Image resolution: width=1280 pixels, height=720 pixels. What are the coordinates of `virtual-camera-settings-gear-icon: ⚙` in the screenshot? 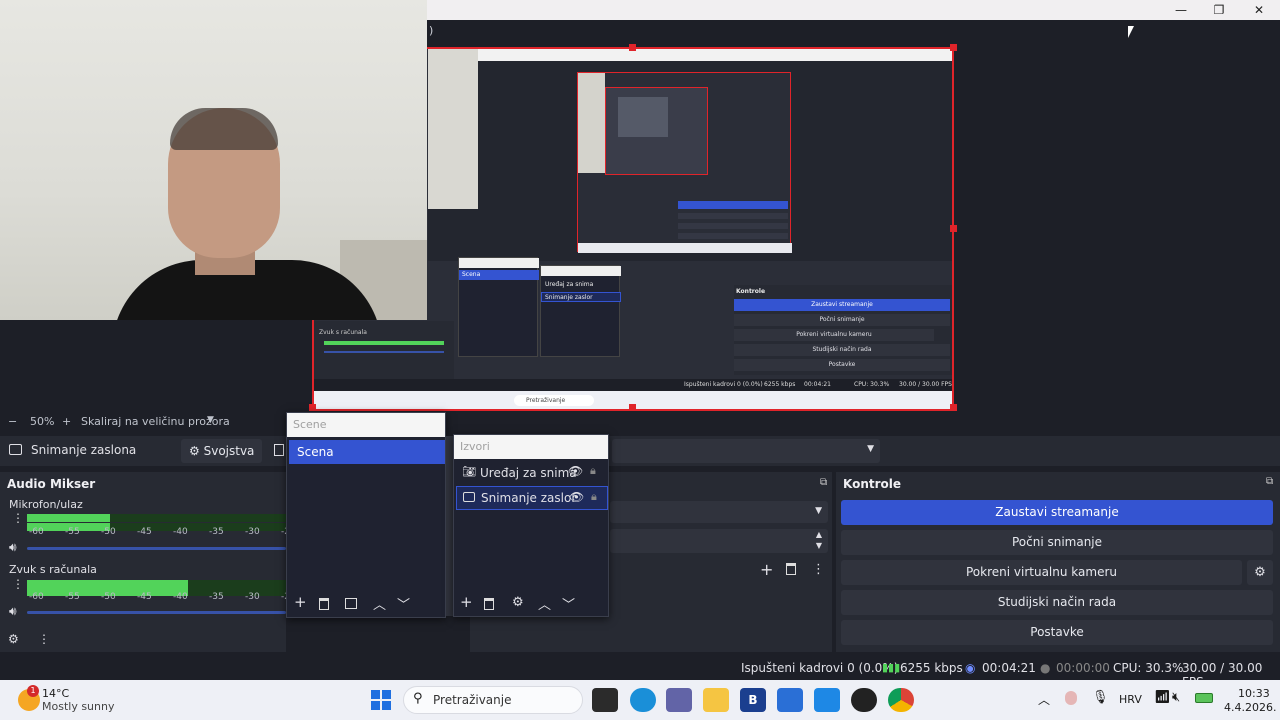 It's located at (1260, 572).